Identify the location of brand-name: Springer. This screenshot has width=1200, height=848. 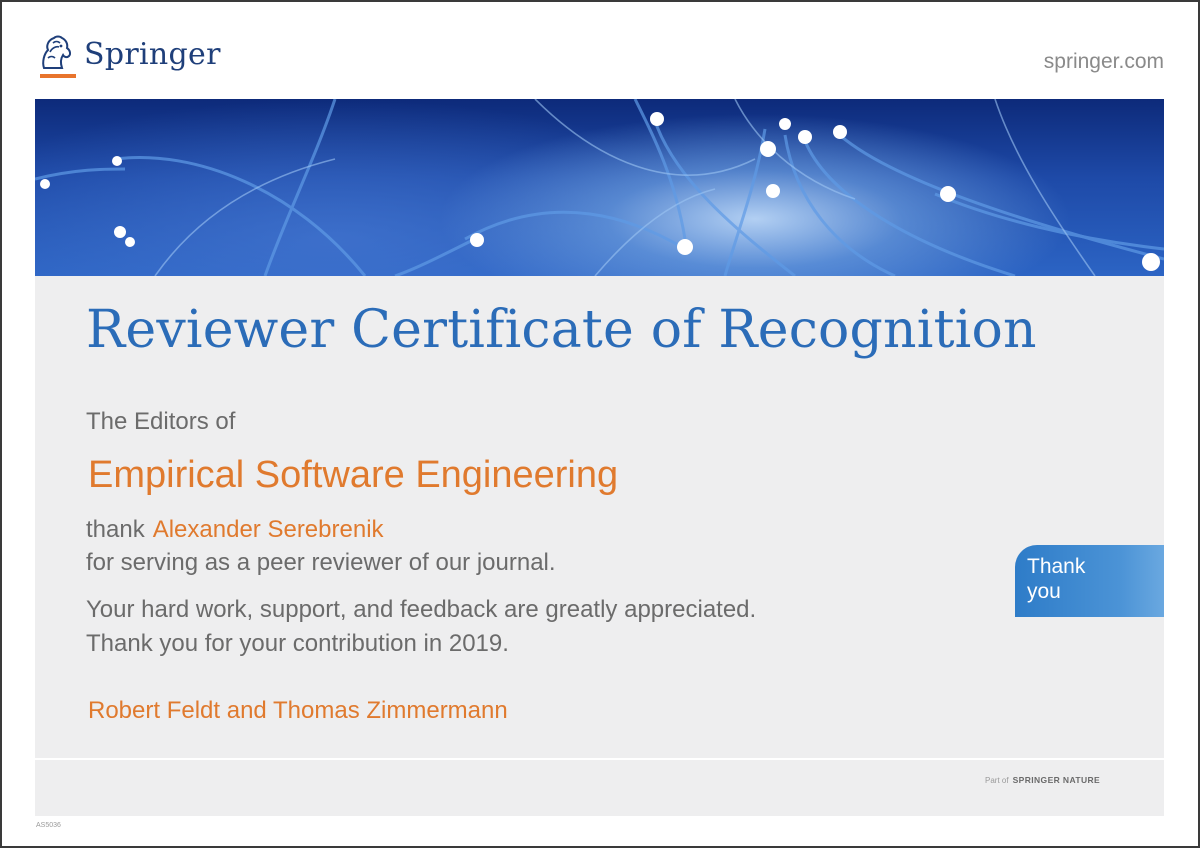
(152, 54).